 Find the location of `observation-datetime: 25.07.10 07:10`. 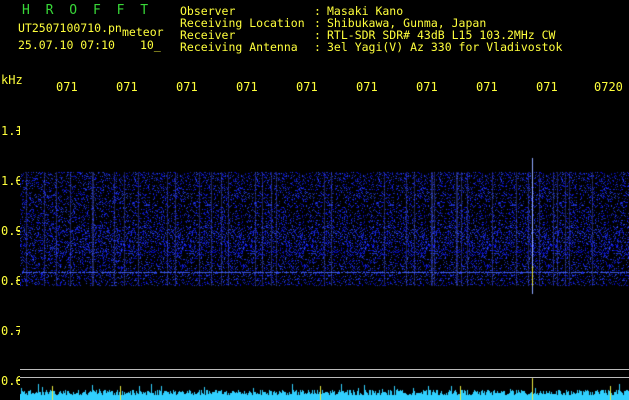

observation-datetime: 25.07.10 07:10 is located at coordinates (66, 45).